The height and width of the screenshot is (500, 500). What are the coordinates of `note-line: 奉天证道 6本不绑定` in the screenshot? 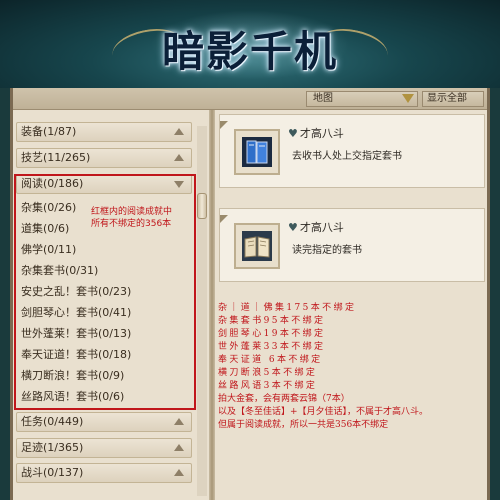 It's located at (270, 360).